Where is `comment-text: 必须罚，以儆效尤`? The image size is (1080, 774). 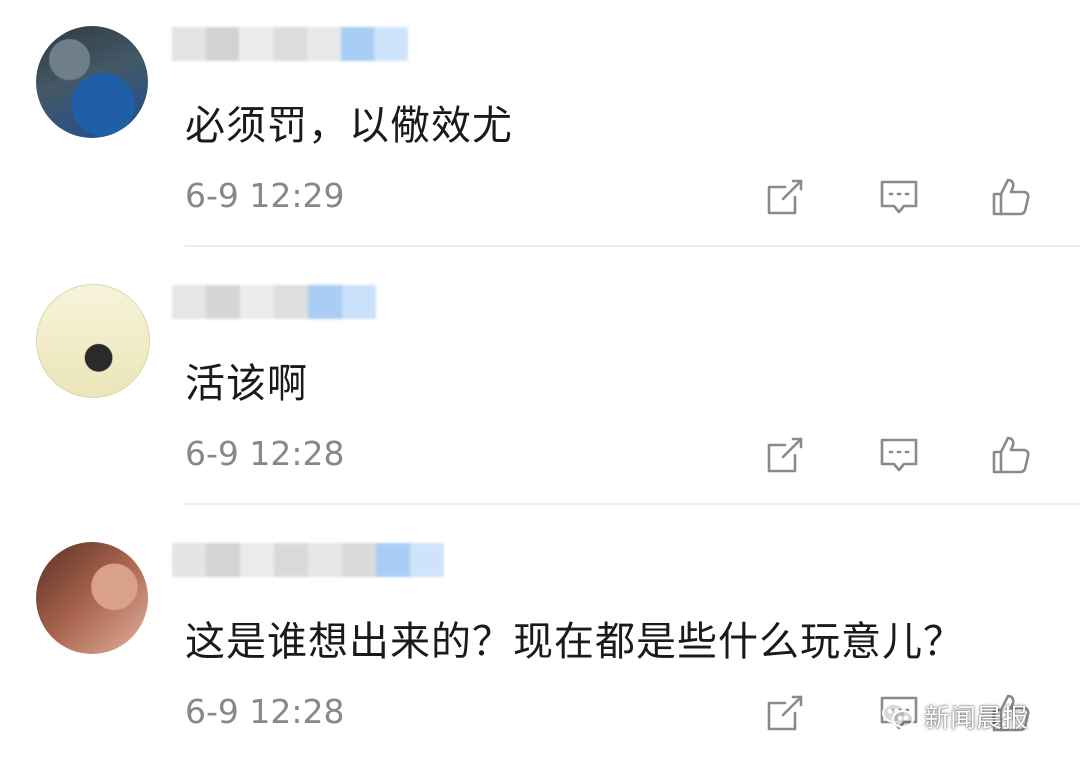 comment-text: 必须罚，以儆效尤 is located at coordinates (349, 126).